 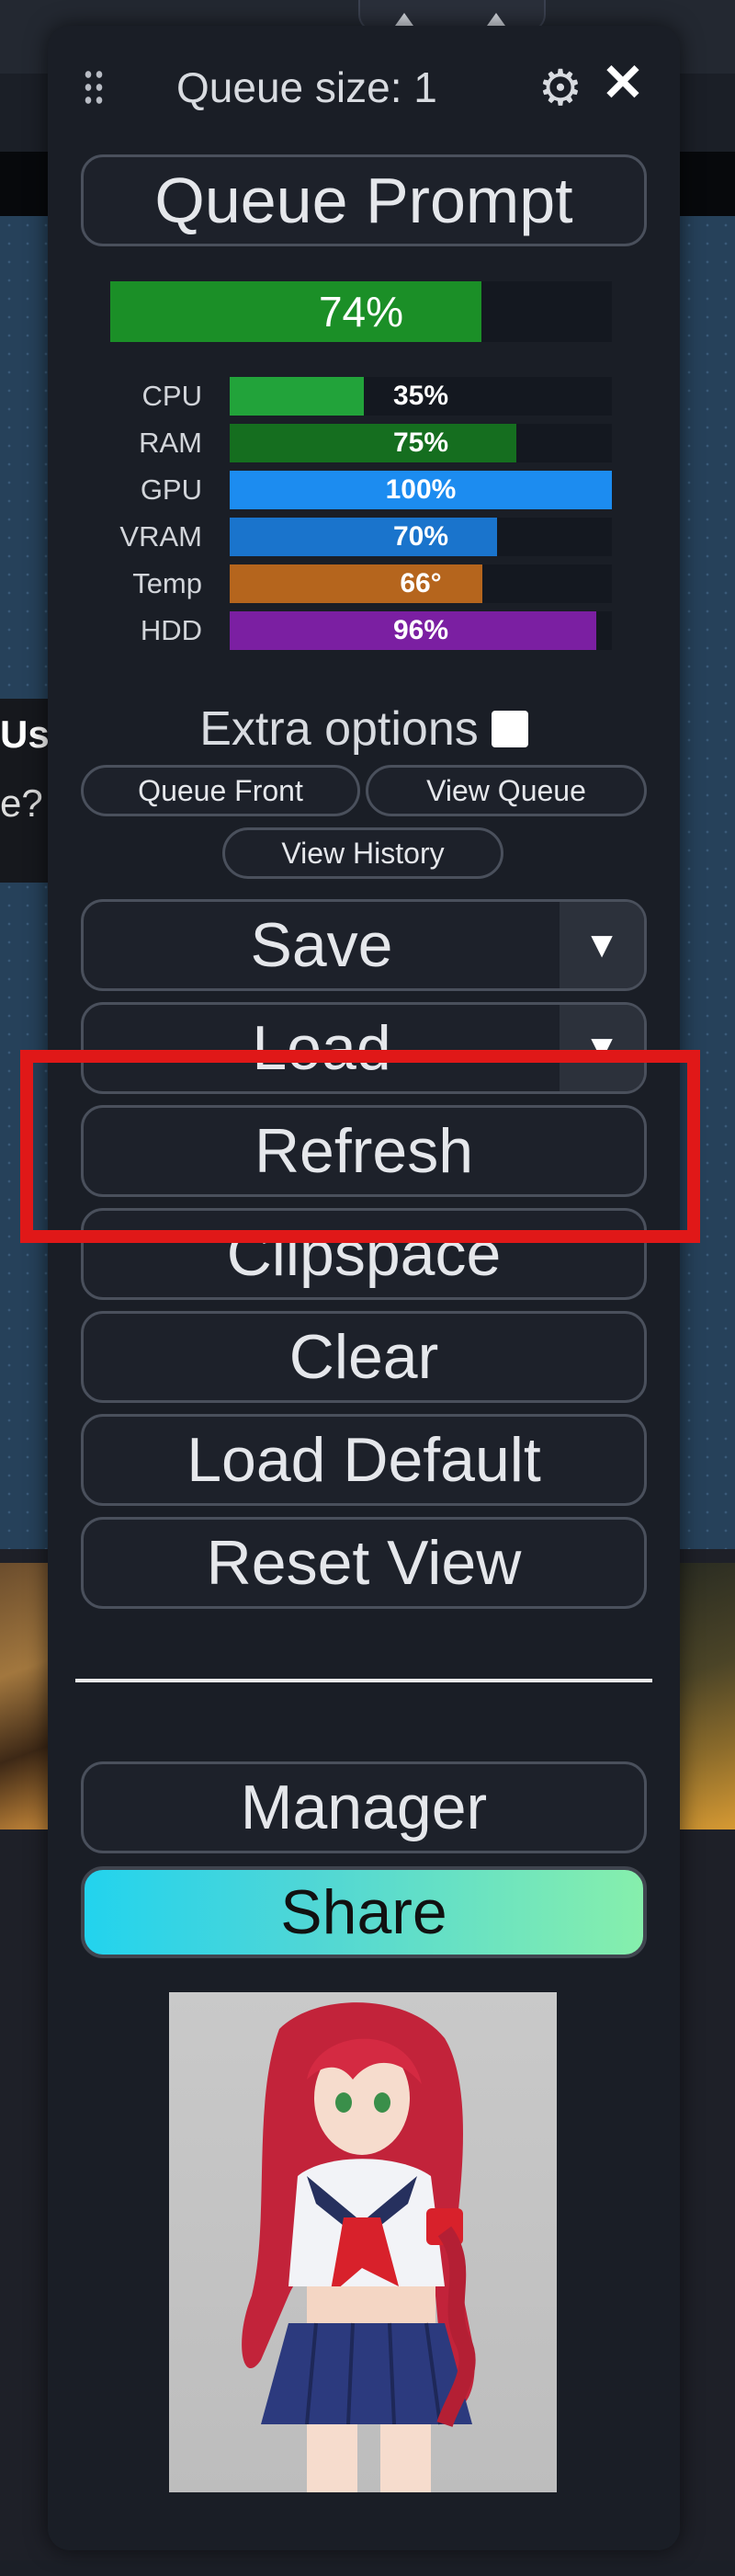 I want to click on share-button: Share, so click(x=364, y=1912).